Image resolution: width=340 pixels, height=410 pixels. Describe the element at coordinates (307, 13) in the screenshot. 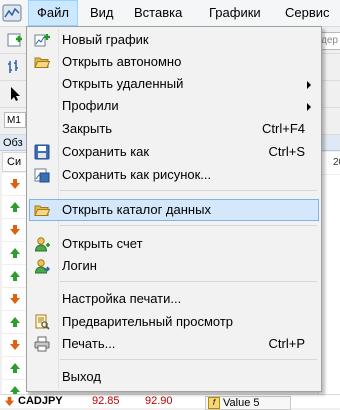

I see `menu-tools: Сервис` at that location.